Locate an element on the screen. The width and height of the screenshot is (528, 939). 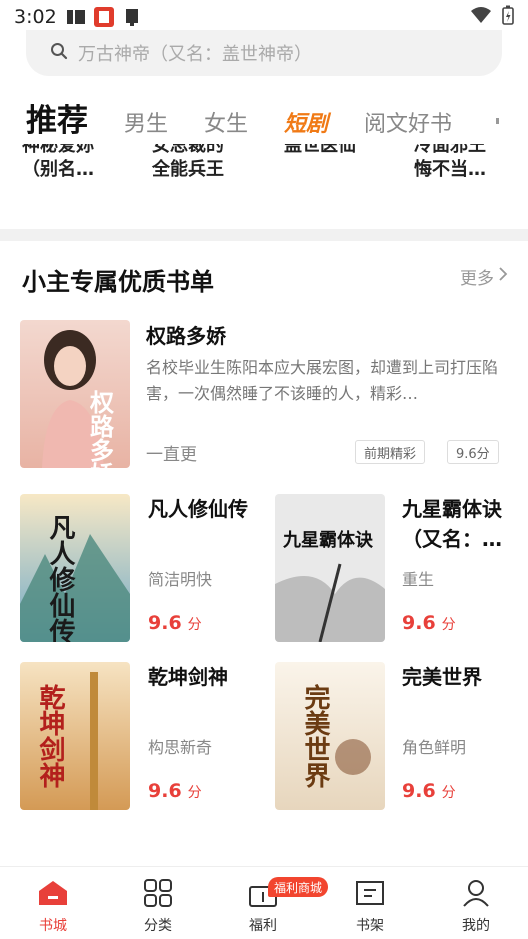
partial-book: 女总裁的 全能兵王 is located at coordinates (202, 163).